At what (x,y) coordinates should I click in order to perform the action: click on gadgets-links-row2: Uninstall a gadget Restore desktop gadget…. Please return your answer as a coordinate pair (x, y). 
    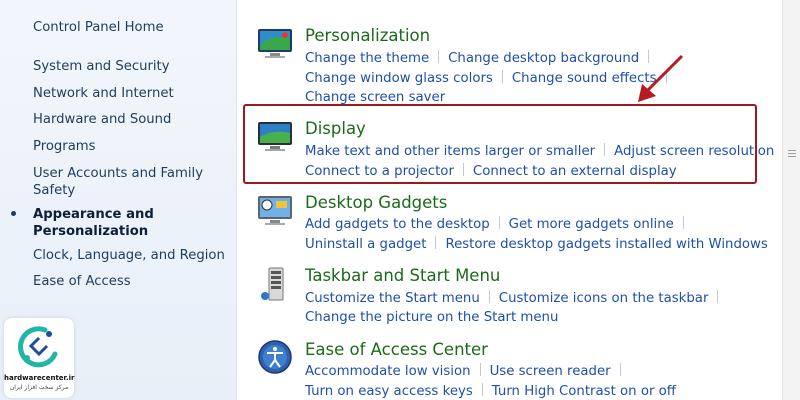
    Looking at the image, I should click on (536, 244).